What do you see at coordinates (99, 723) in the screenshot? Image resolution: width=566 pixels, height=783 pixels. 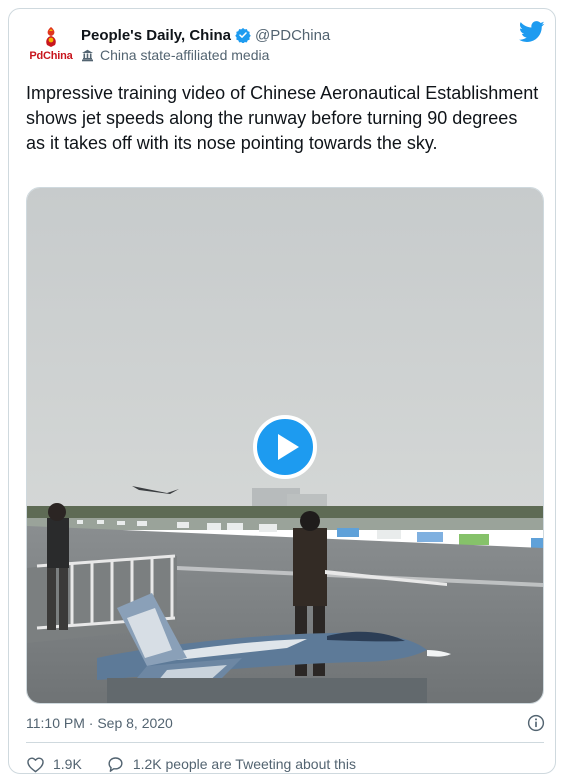 I see `tweet-timestamp: 11:10 PM · Sep 8, 2020` at bounding box center [99, 723].